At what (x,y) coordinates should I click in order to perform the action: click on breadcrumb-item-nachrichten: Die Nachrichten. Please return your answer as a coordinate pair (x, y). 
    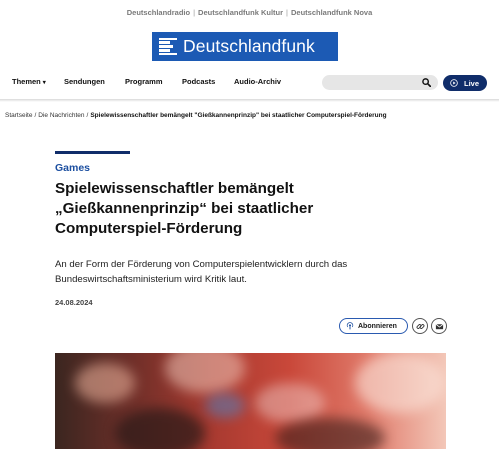
    Looking at the image, I should click on (61, 115).